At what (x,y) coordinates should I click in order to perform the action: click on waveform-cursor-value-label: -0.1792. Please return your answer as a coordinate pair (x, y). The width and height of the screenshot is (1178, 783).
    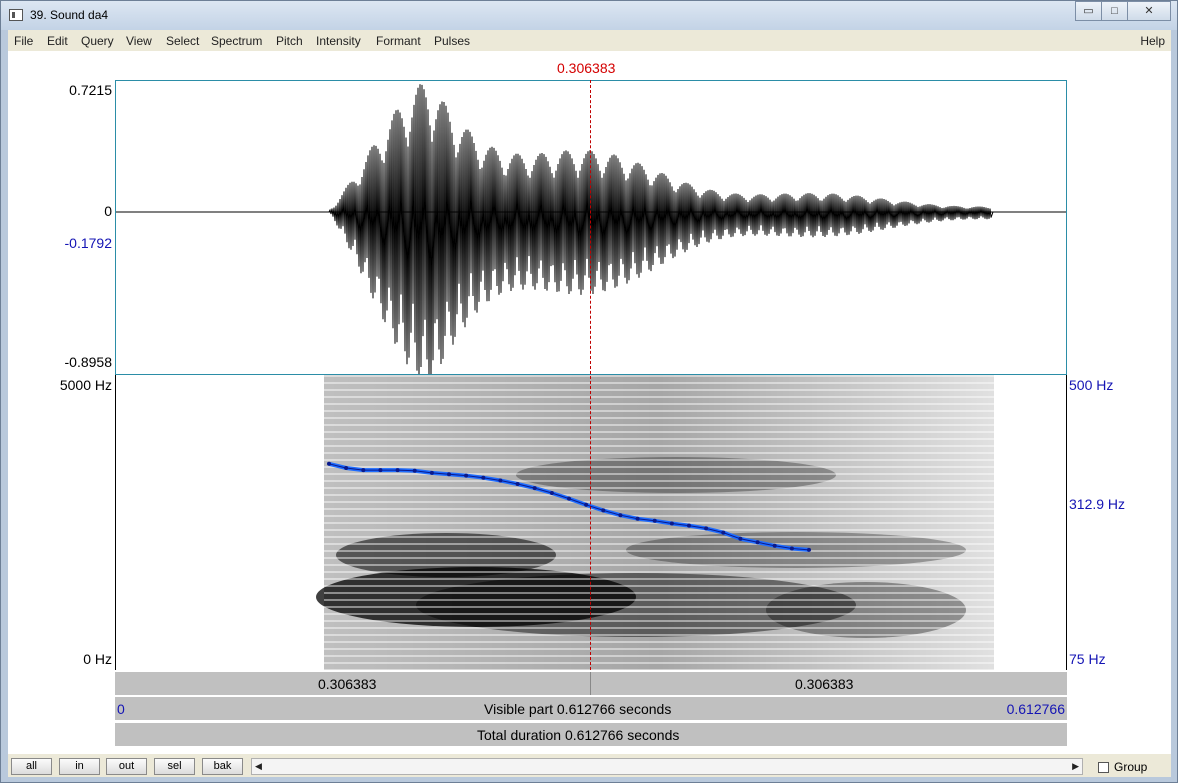
    Looking at the image, I should click on (88, 243).